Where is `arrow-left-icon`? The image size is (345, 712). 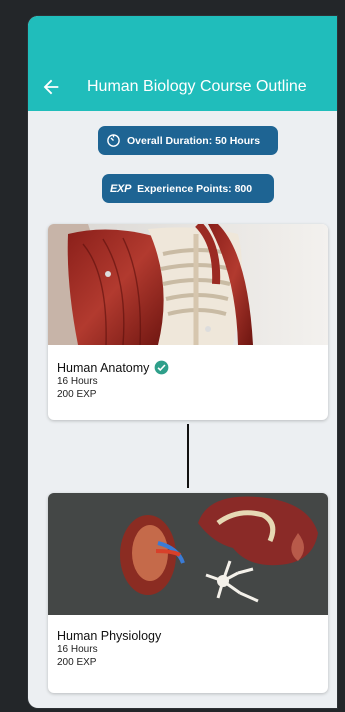 arrow-left-icon is located at coordinates (51, 87).